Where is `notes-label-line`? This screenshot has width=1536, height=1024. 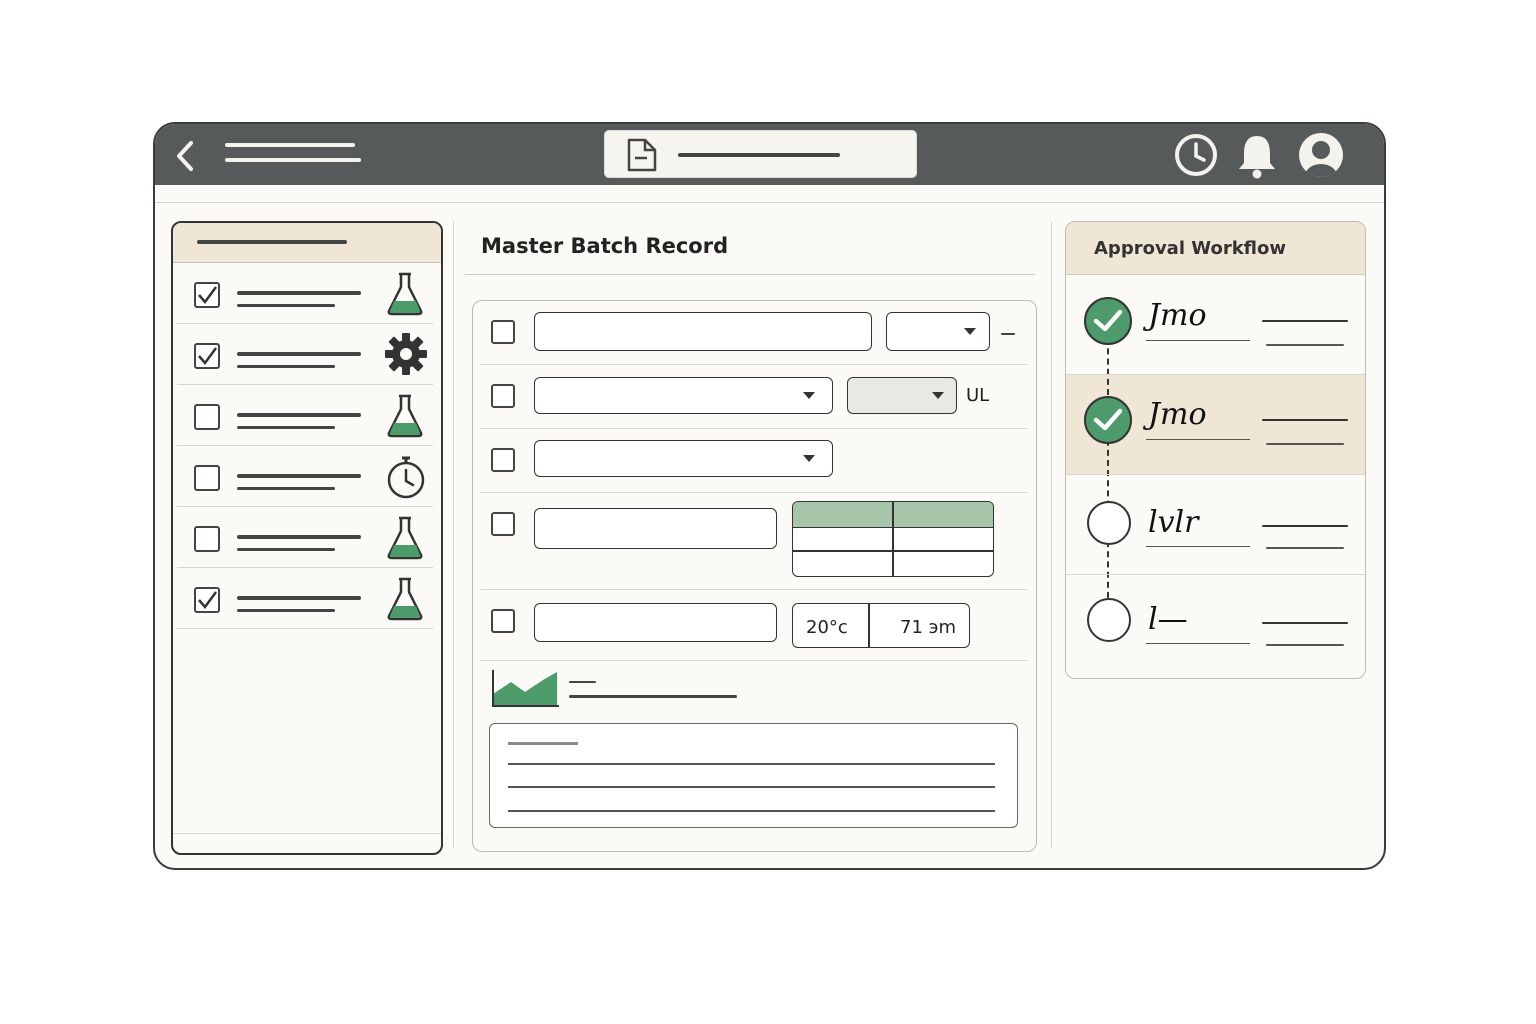
notes-label-line is located at coordinates (543, 743).